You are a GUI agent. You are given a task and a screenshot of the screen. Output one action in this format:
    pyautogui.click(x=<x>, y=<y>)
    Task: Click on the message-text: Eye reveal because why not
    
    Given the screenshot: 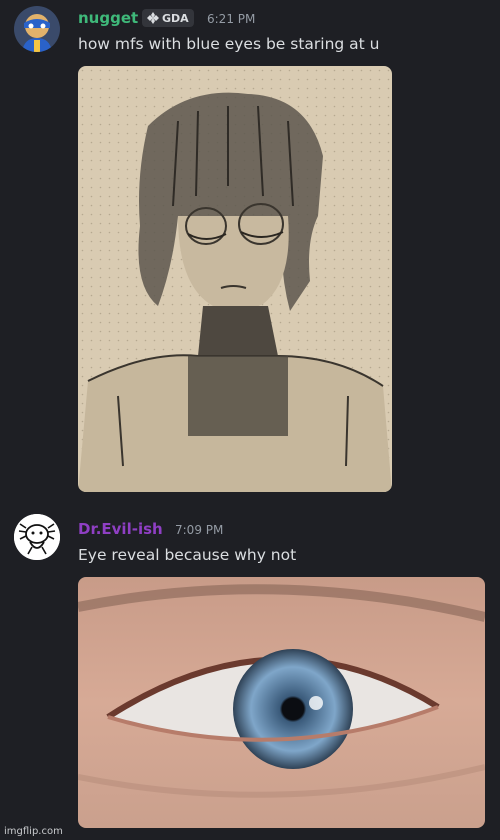 What is the action you would take?
    pyautogui.click(x=187, y=555)
    